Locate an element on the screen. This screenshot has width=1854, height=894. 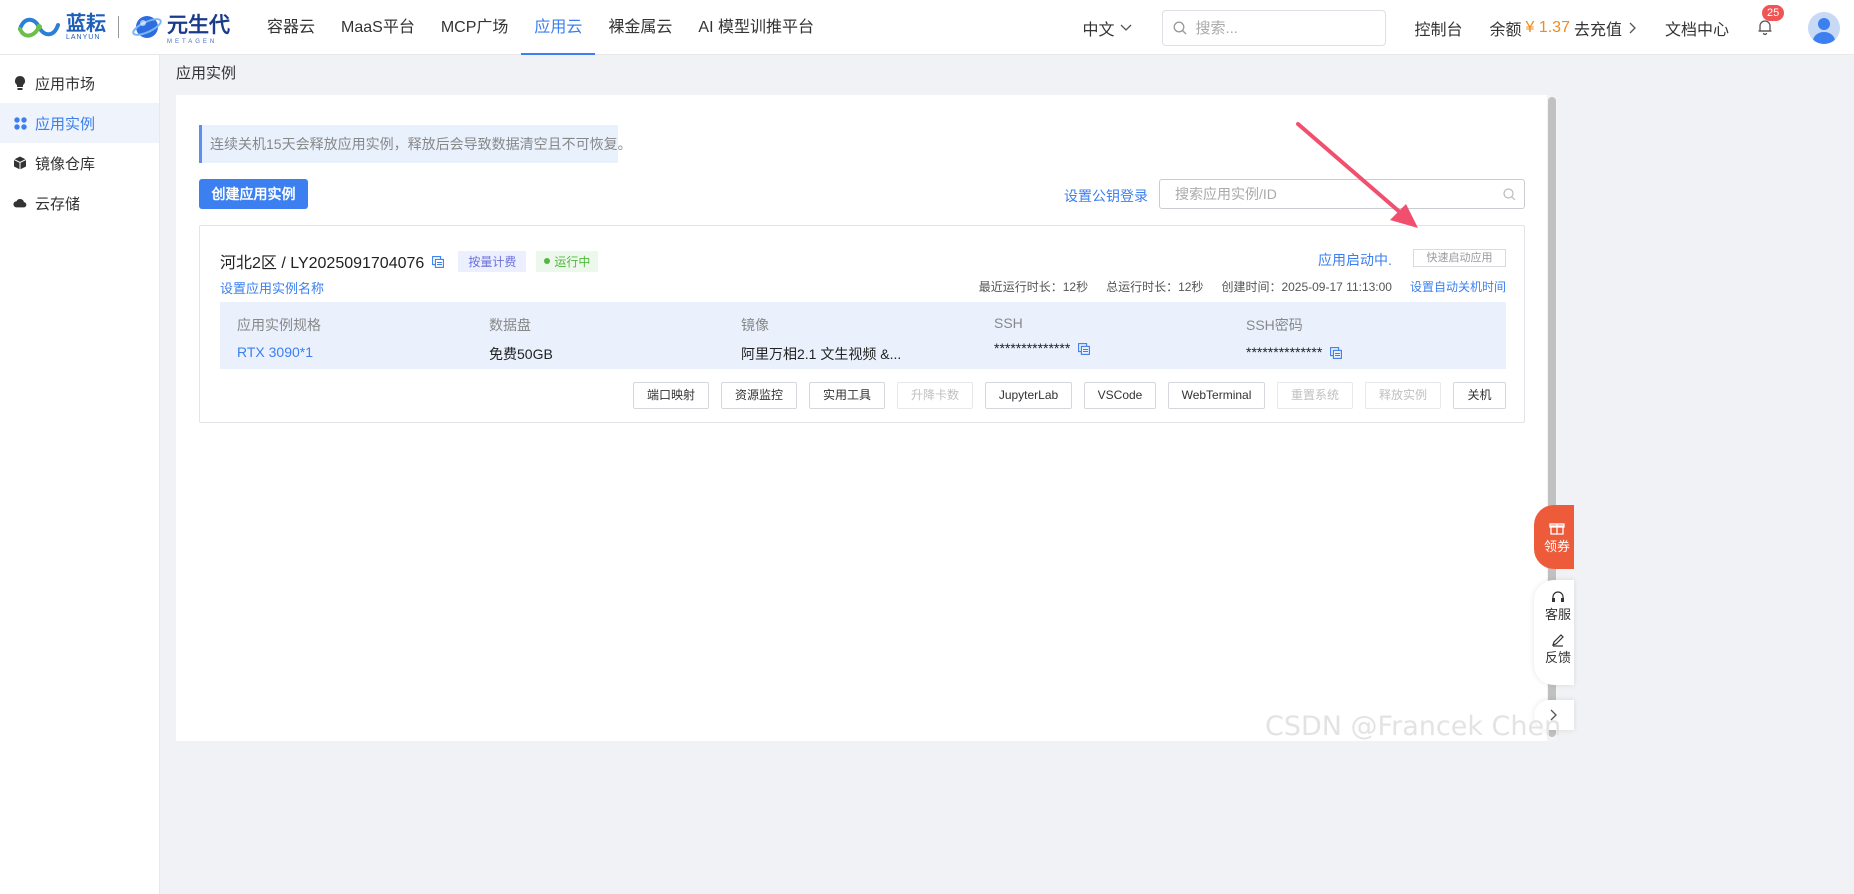
instance-search-placeholder: 搜索应用实例/ID is located at coordinates (1226, 194).